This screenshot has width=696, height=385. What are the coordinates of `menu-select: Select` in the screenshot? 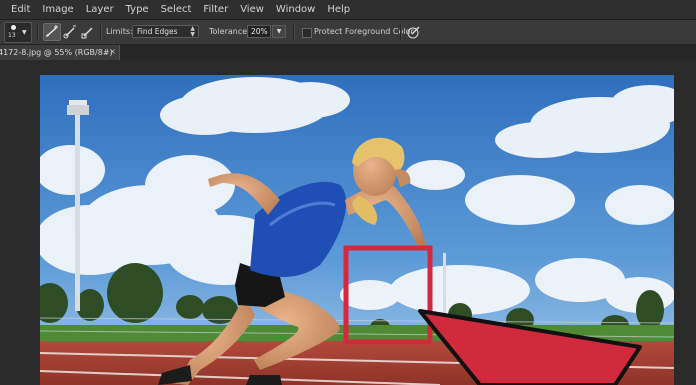 It's located at (176, 9).